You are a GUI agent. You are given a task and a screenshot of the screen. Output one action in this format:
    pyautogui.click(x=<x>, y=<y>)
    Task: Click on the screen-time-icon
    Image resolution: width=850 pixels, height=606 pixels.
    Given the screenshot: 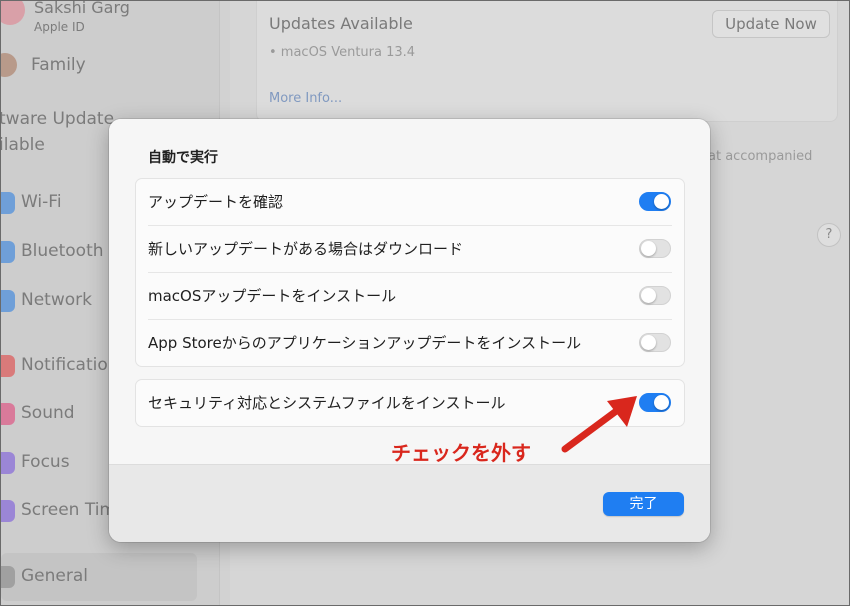 What is the action you would take?
    pyautogui.click(x=8, y=511)
    